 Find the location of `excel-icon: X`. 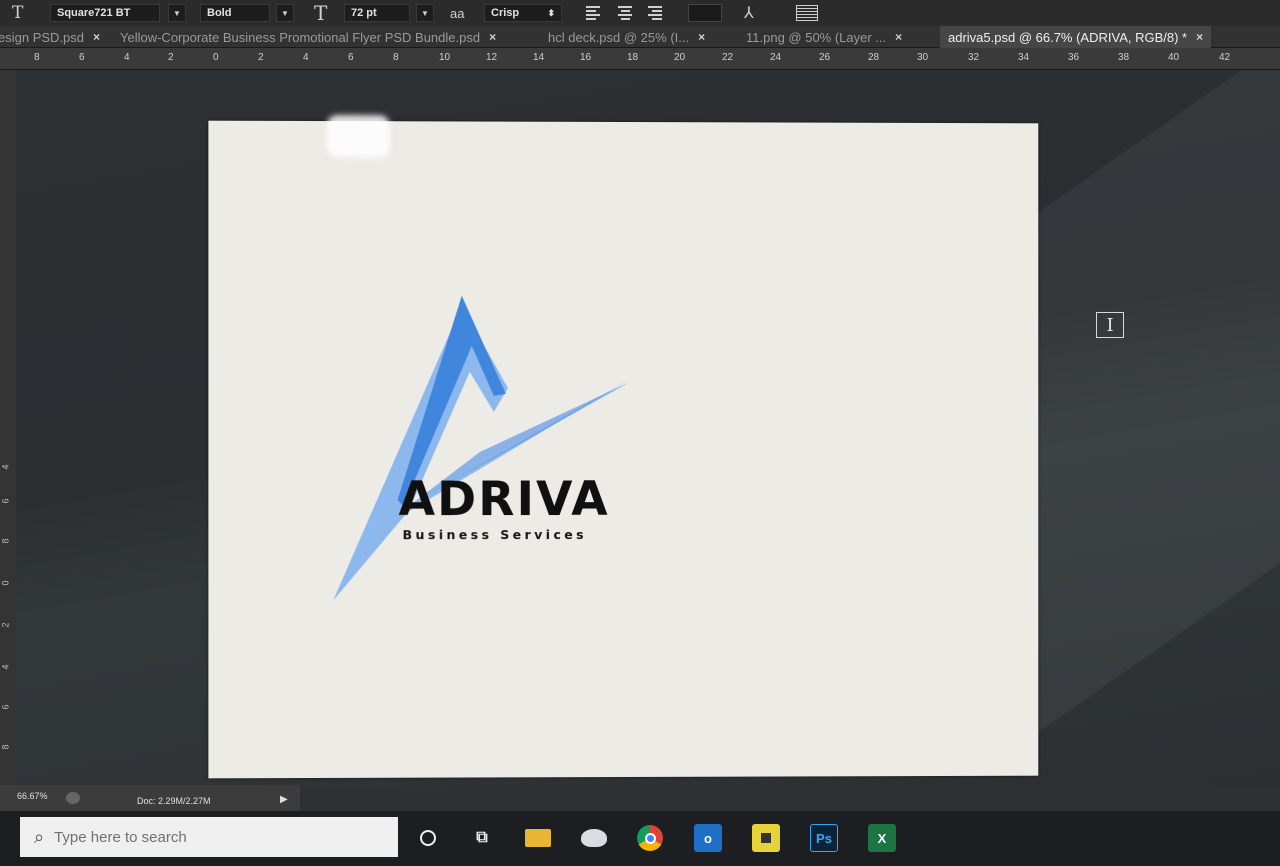

excel-icon: X is located at coordinates (882, 838).